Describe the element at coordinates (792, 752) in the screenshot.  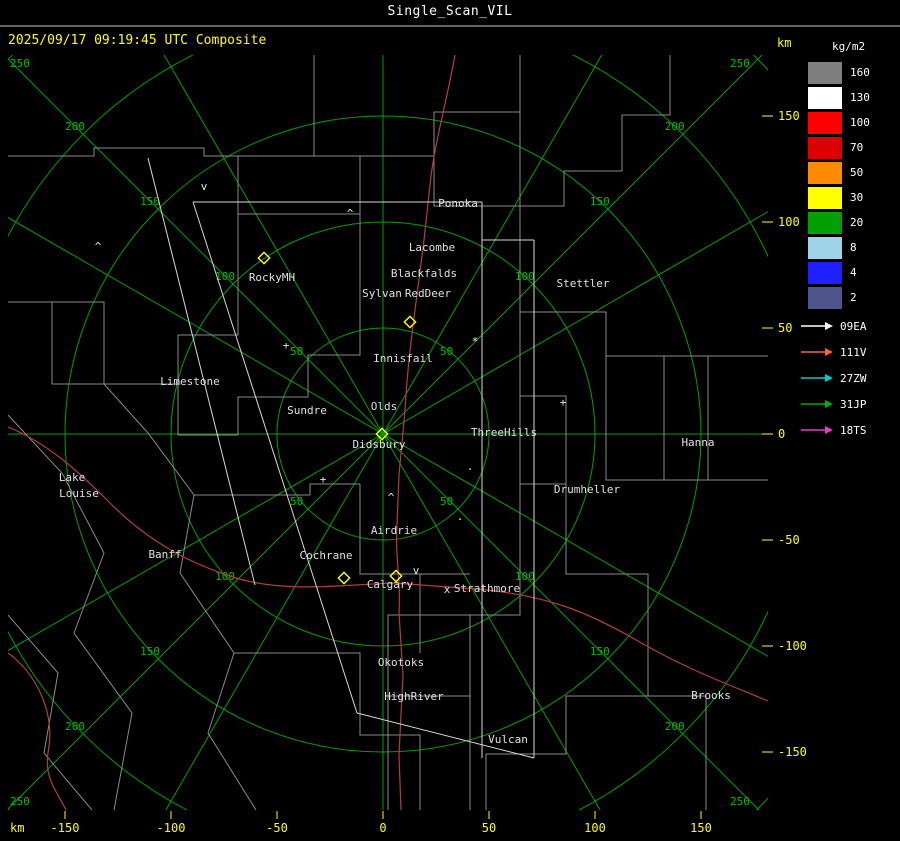
I see `right-axis-label: -150` at that location.